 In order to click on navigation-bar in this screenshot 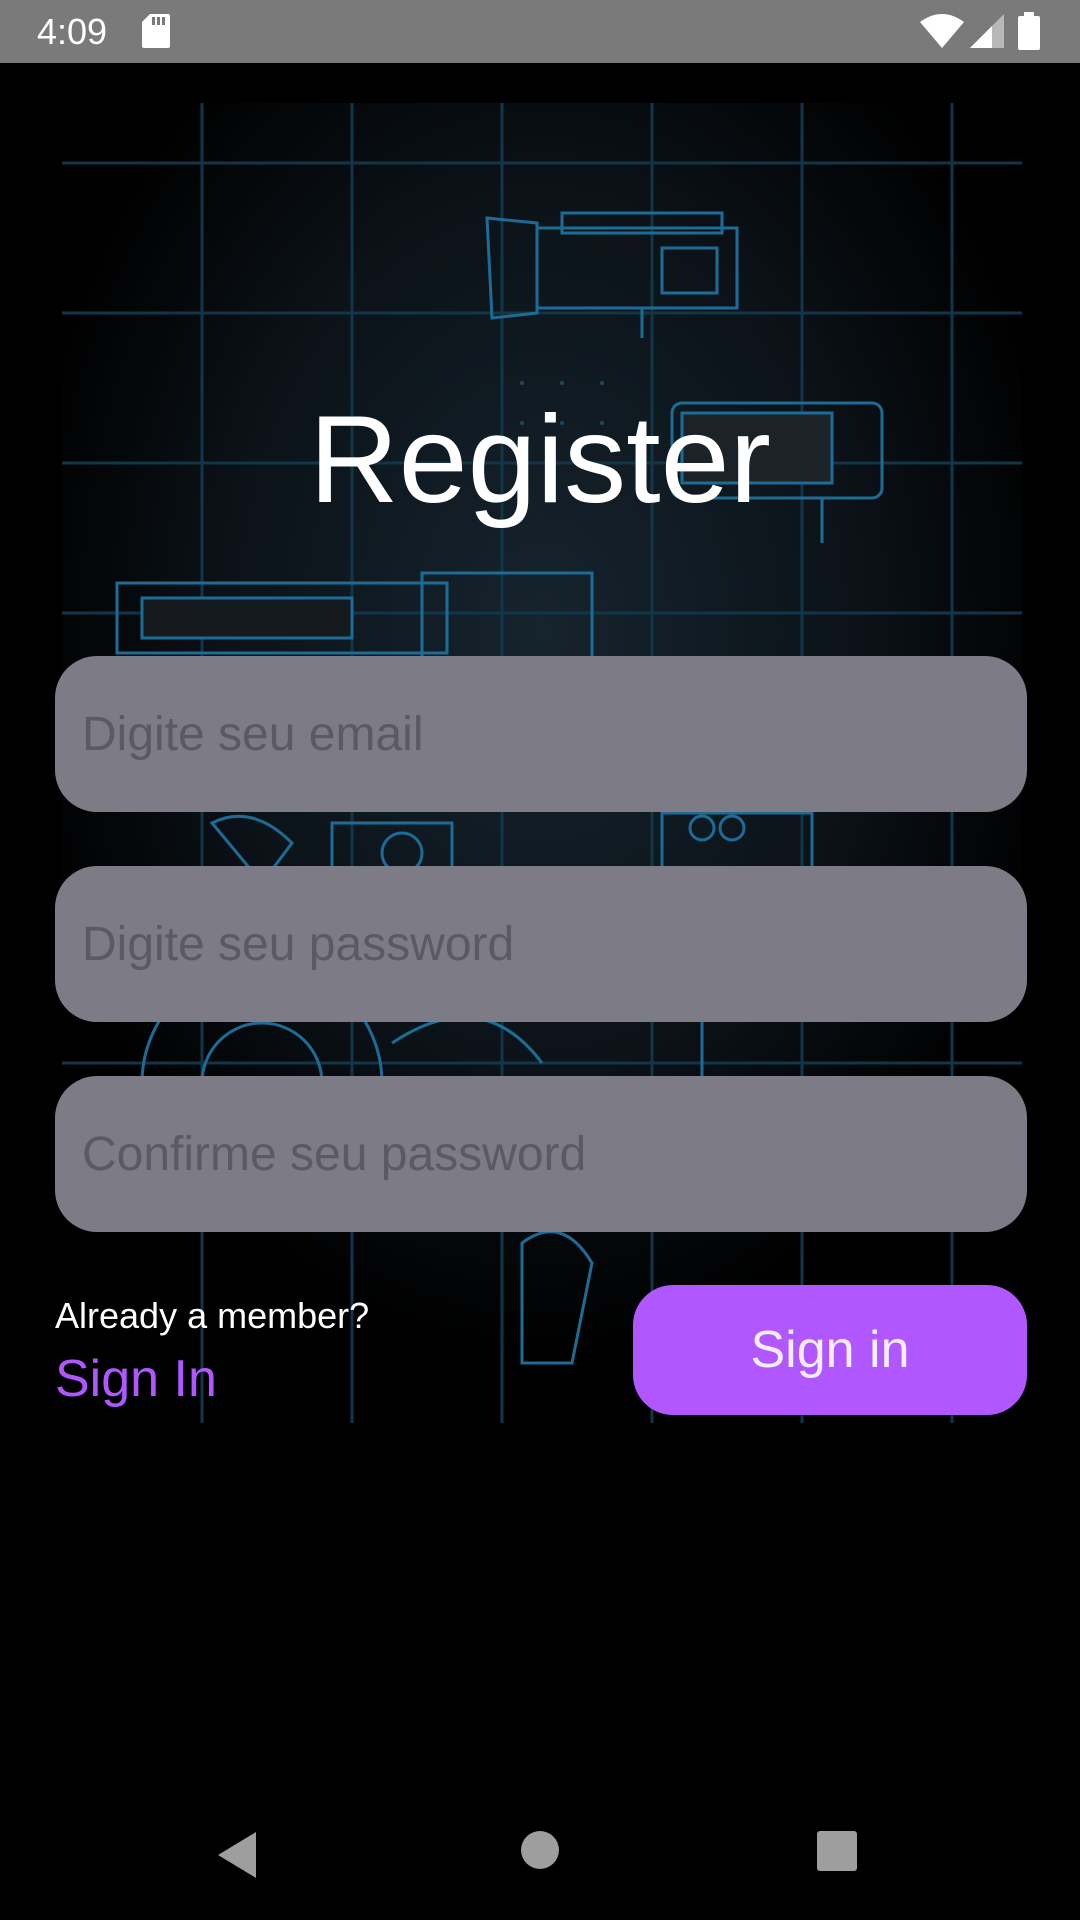, I will do `click(540, 1857)`.